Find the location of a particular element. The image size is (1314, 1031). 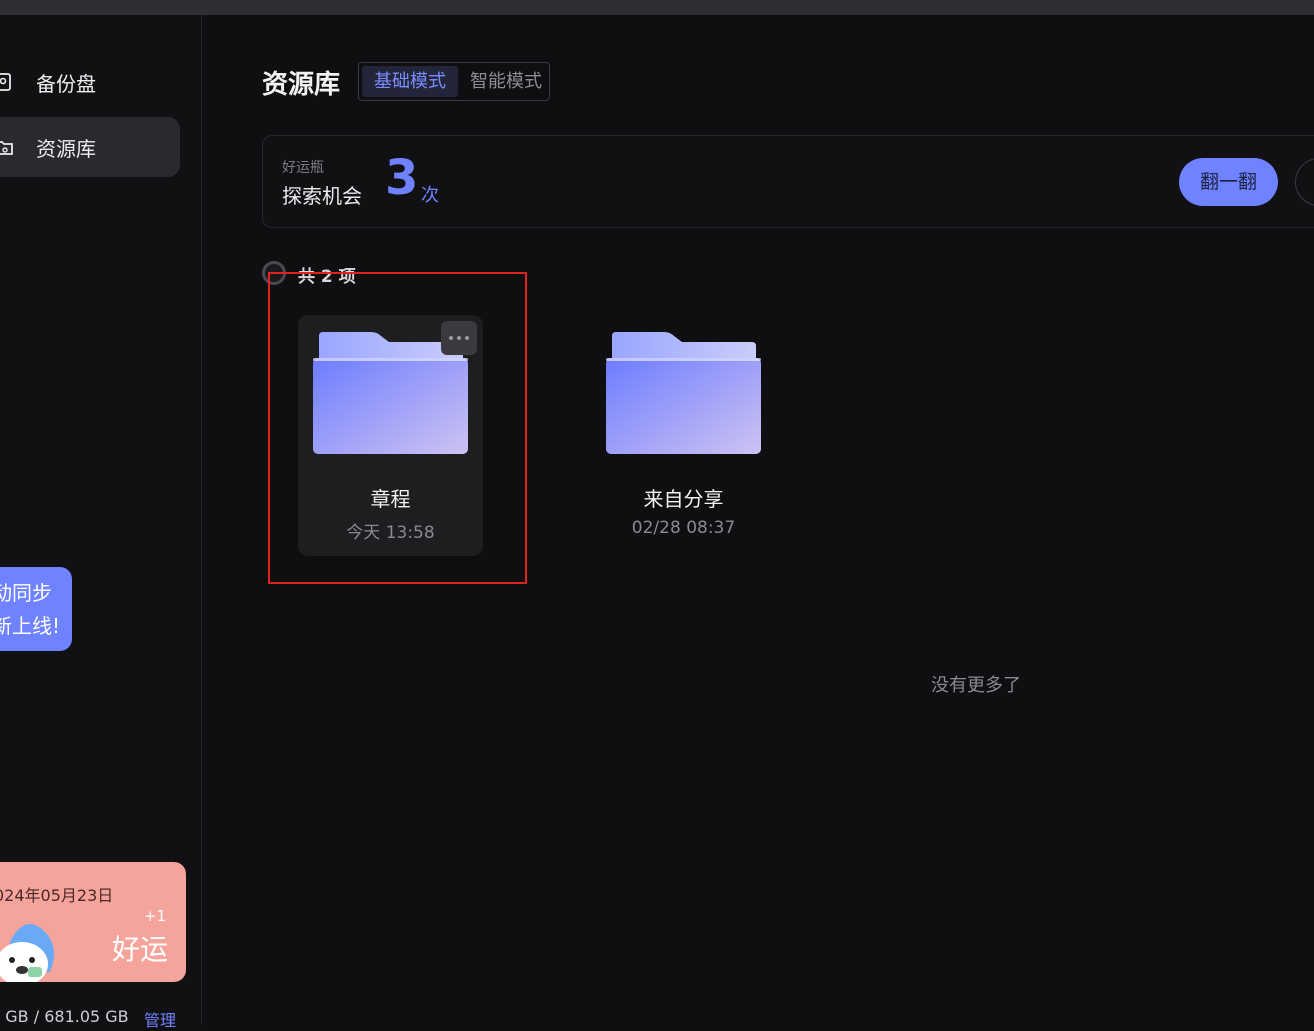

page-title: 资源库 is located at coordinates (301, 85).